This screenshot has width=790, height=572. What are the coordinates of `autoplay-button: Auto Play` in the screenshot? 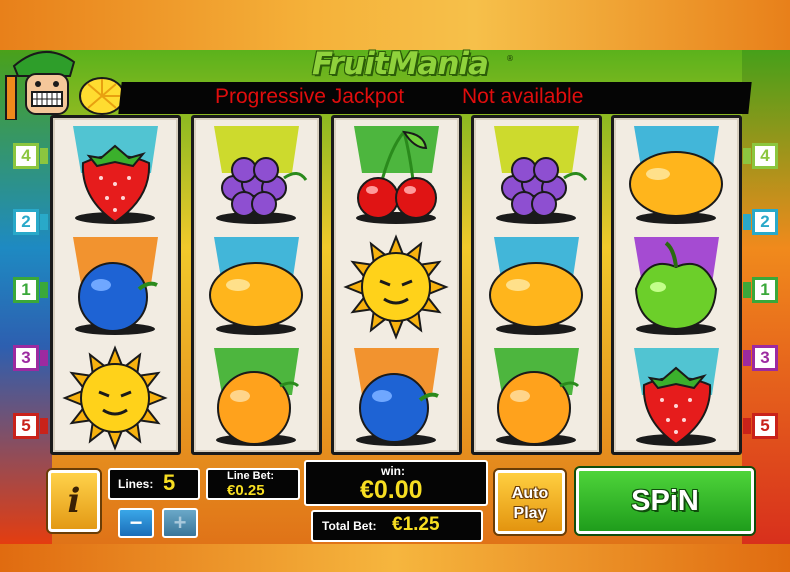 It's located at (530, 502).